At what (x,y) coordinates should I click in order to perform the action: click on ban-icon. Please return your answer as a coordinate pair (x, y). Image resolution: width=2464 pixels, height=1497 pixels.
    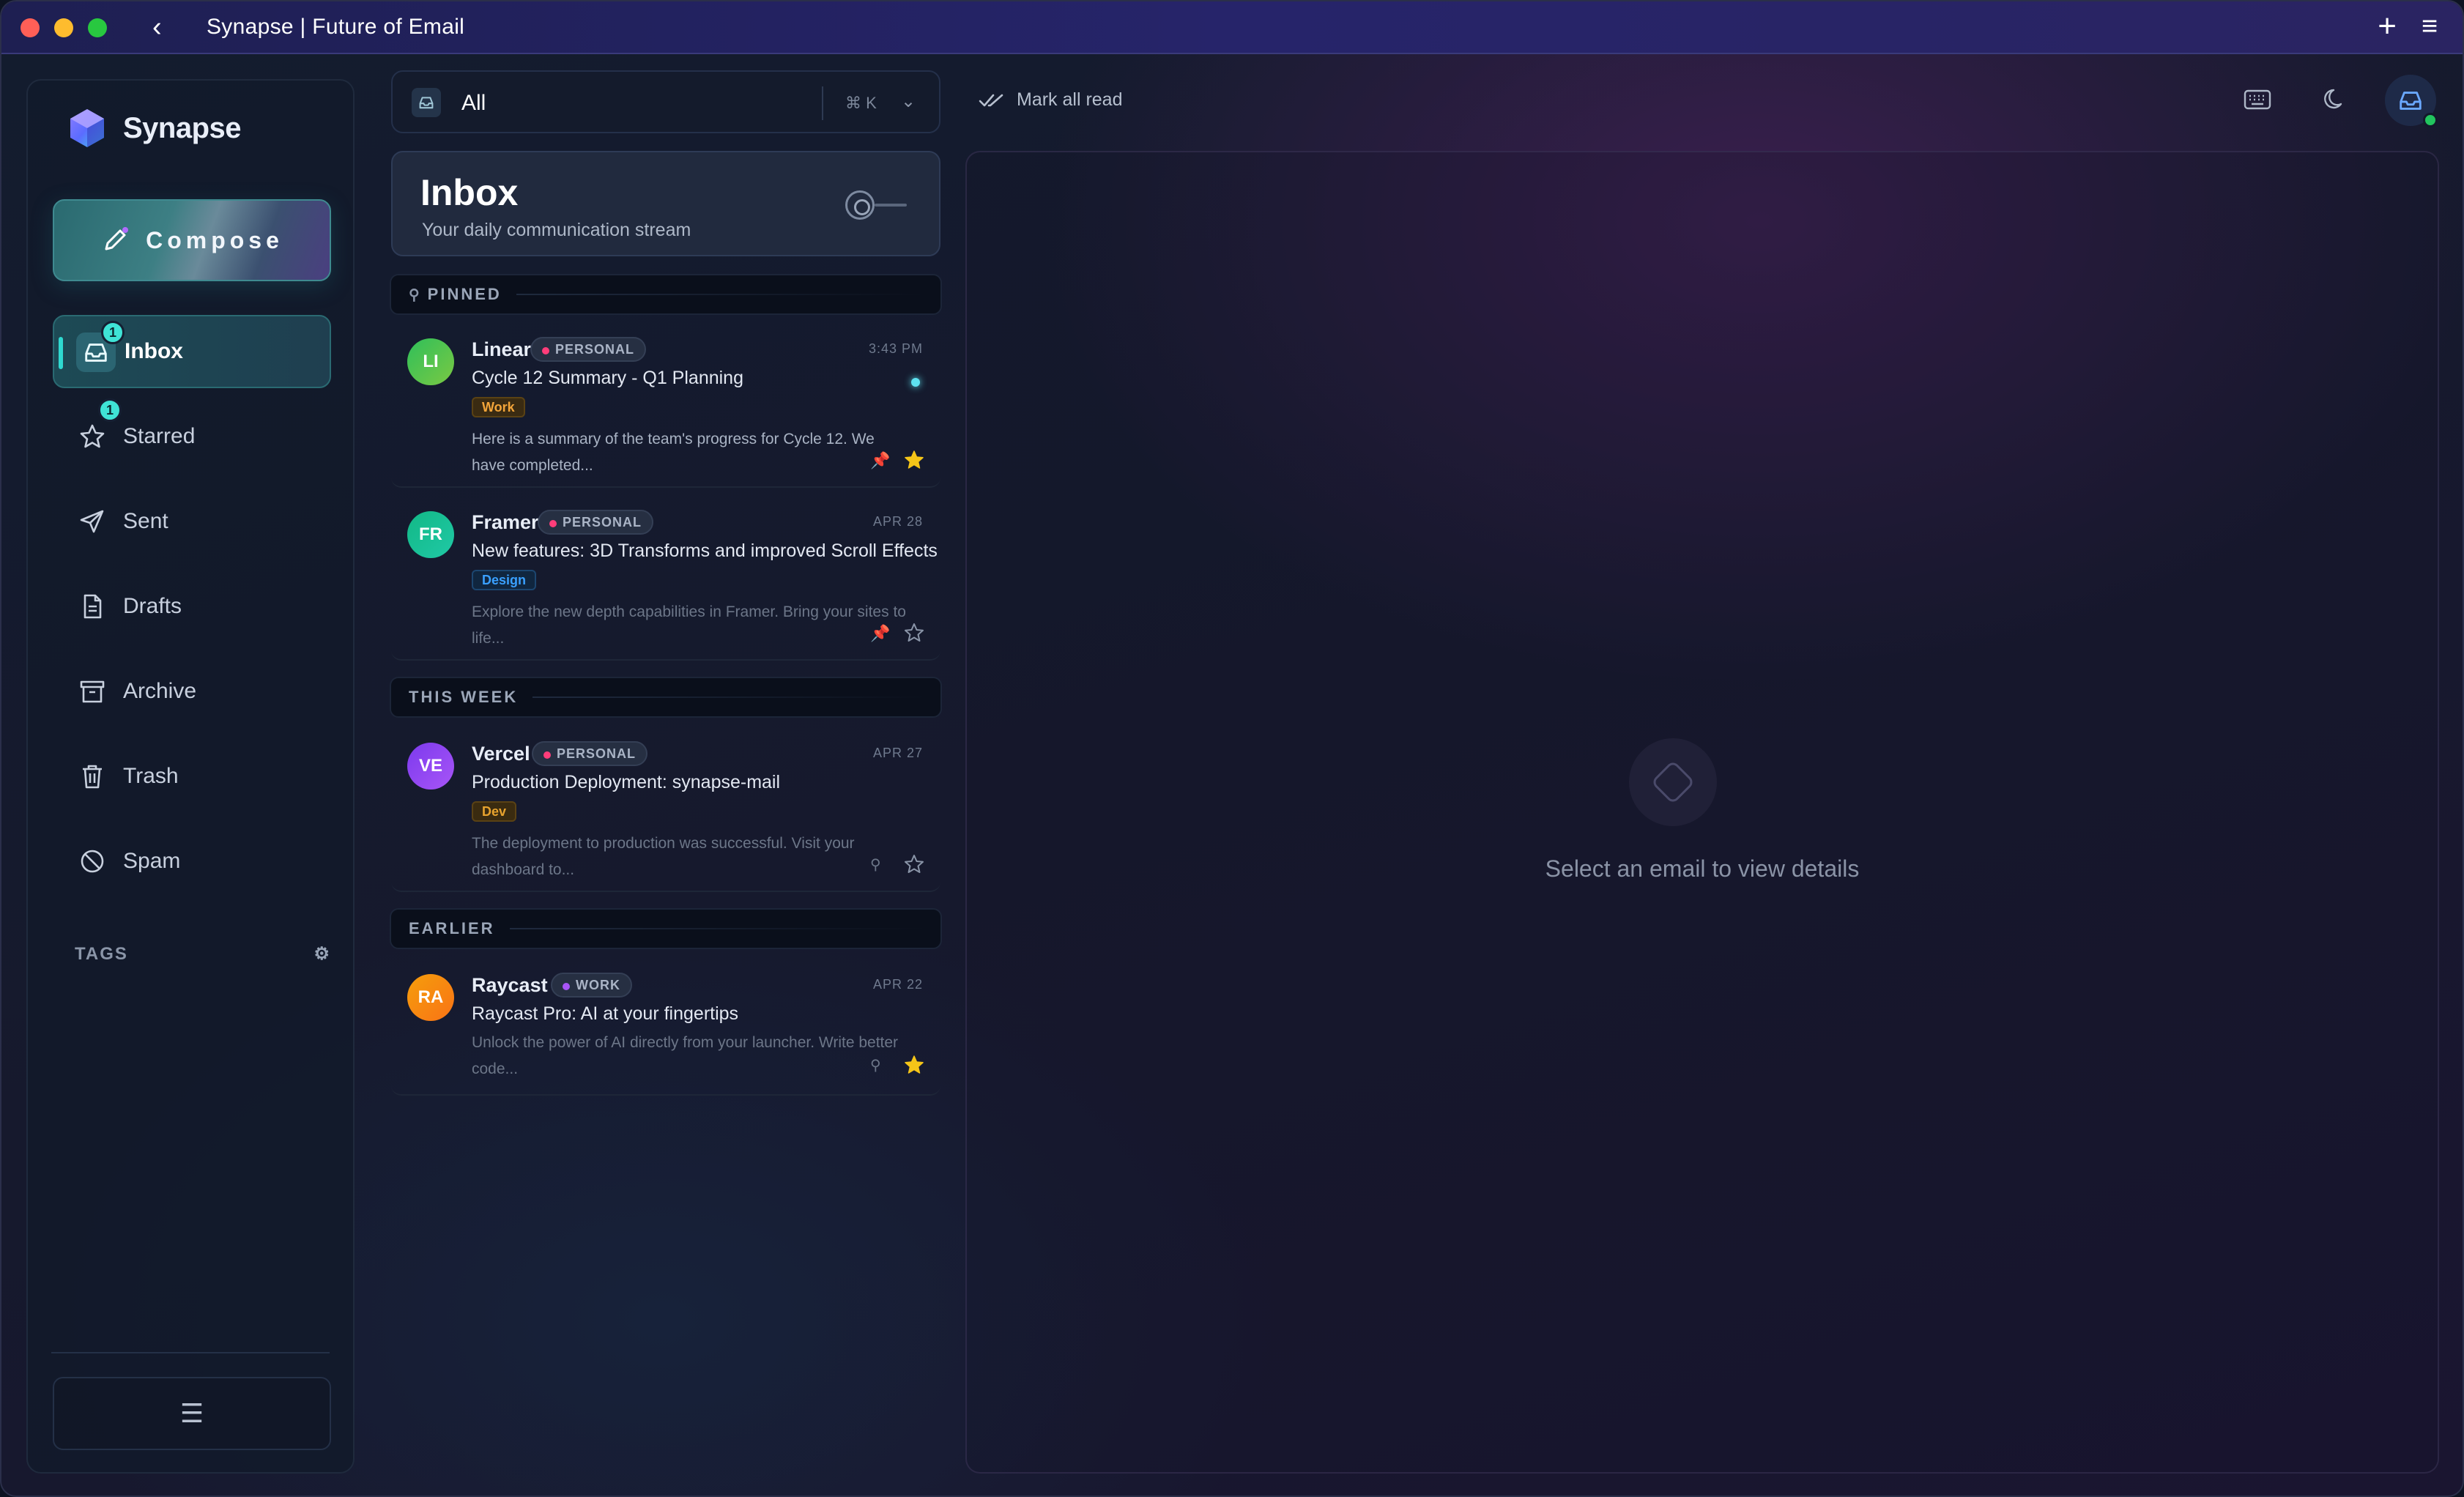
    Looking at the image, I should click on (92, 861).